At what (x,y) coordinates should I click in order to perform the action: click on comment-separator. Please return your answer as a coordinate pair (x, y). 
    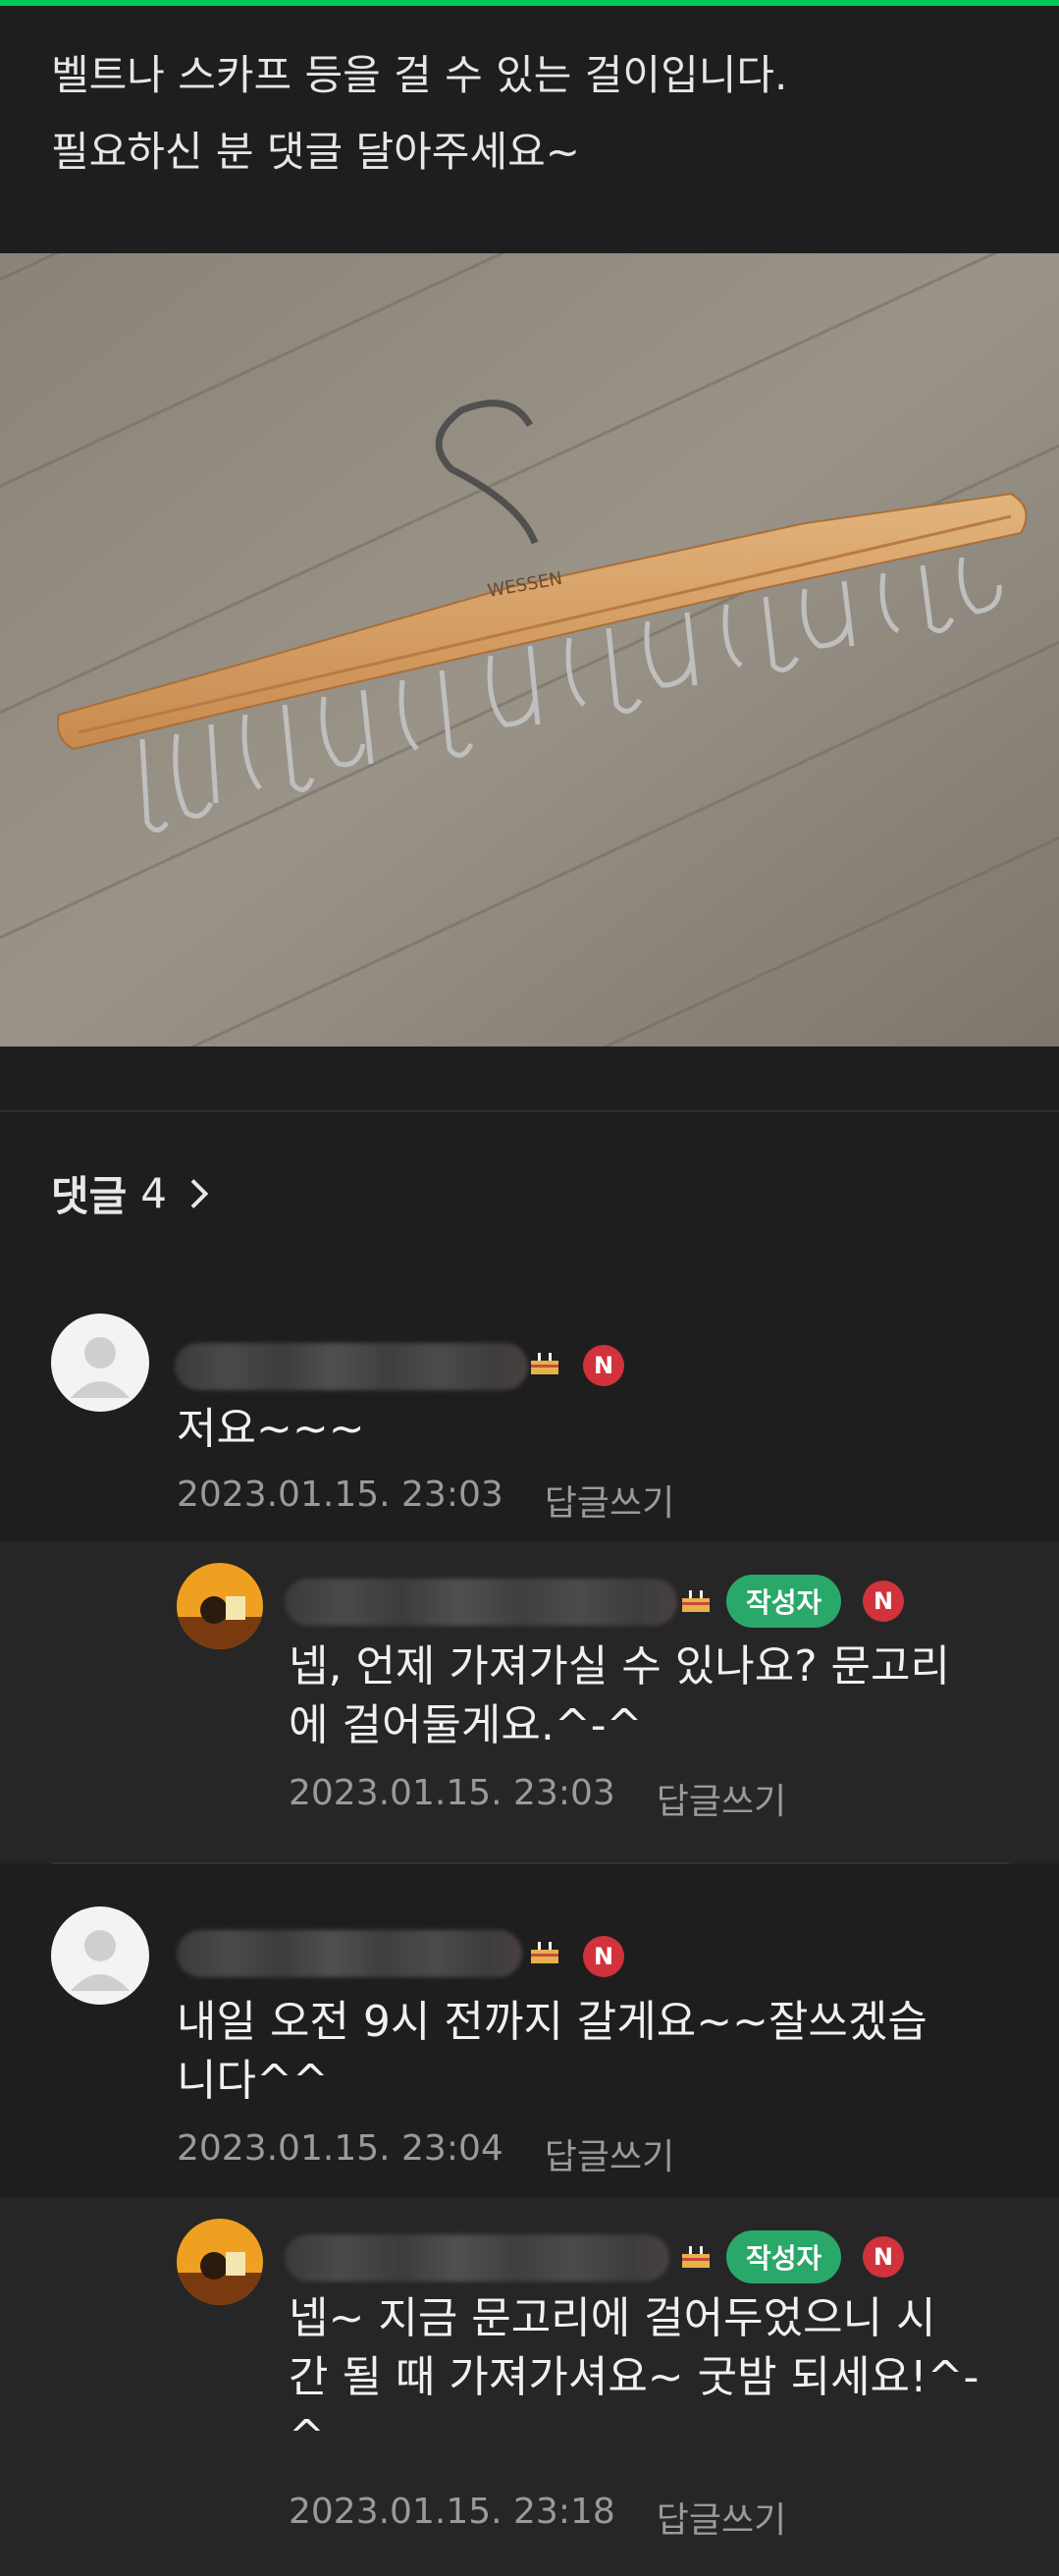
    Looking at the image, I should click on (530, 1863).